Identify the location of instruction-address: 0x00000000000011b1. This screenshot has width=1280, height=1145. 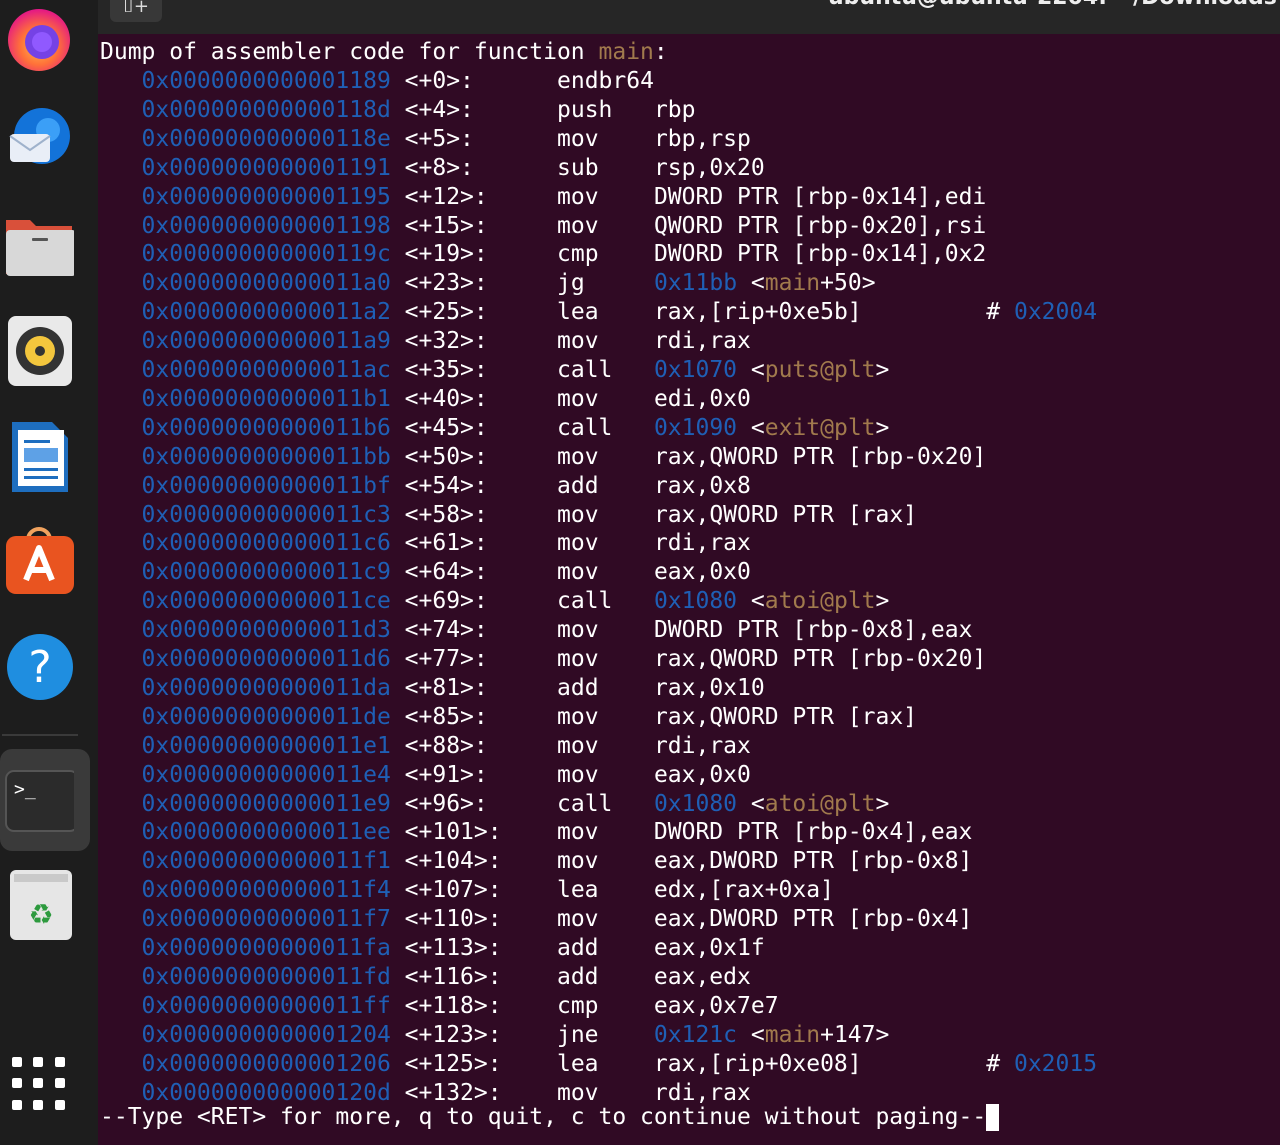
(266, 398).